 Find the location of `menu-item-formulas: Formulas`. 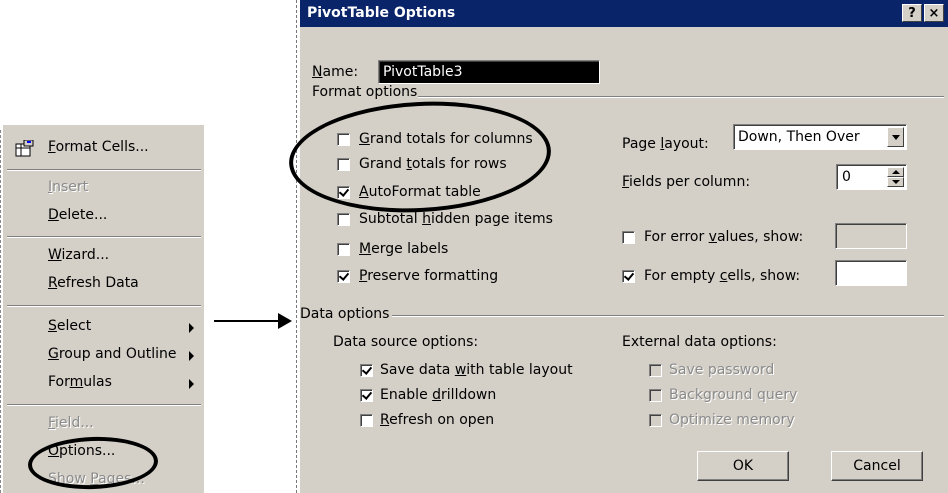

menu-item-formulas: Formulas is located at coordinates (80, 382).